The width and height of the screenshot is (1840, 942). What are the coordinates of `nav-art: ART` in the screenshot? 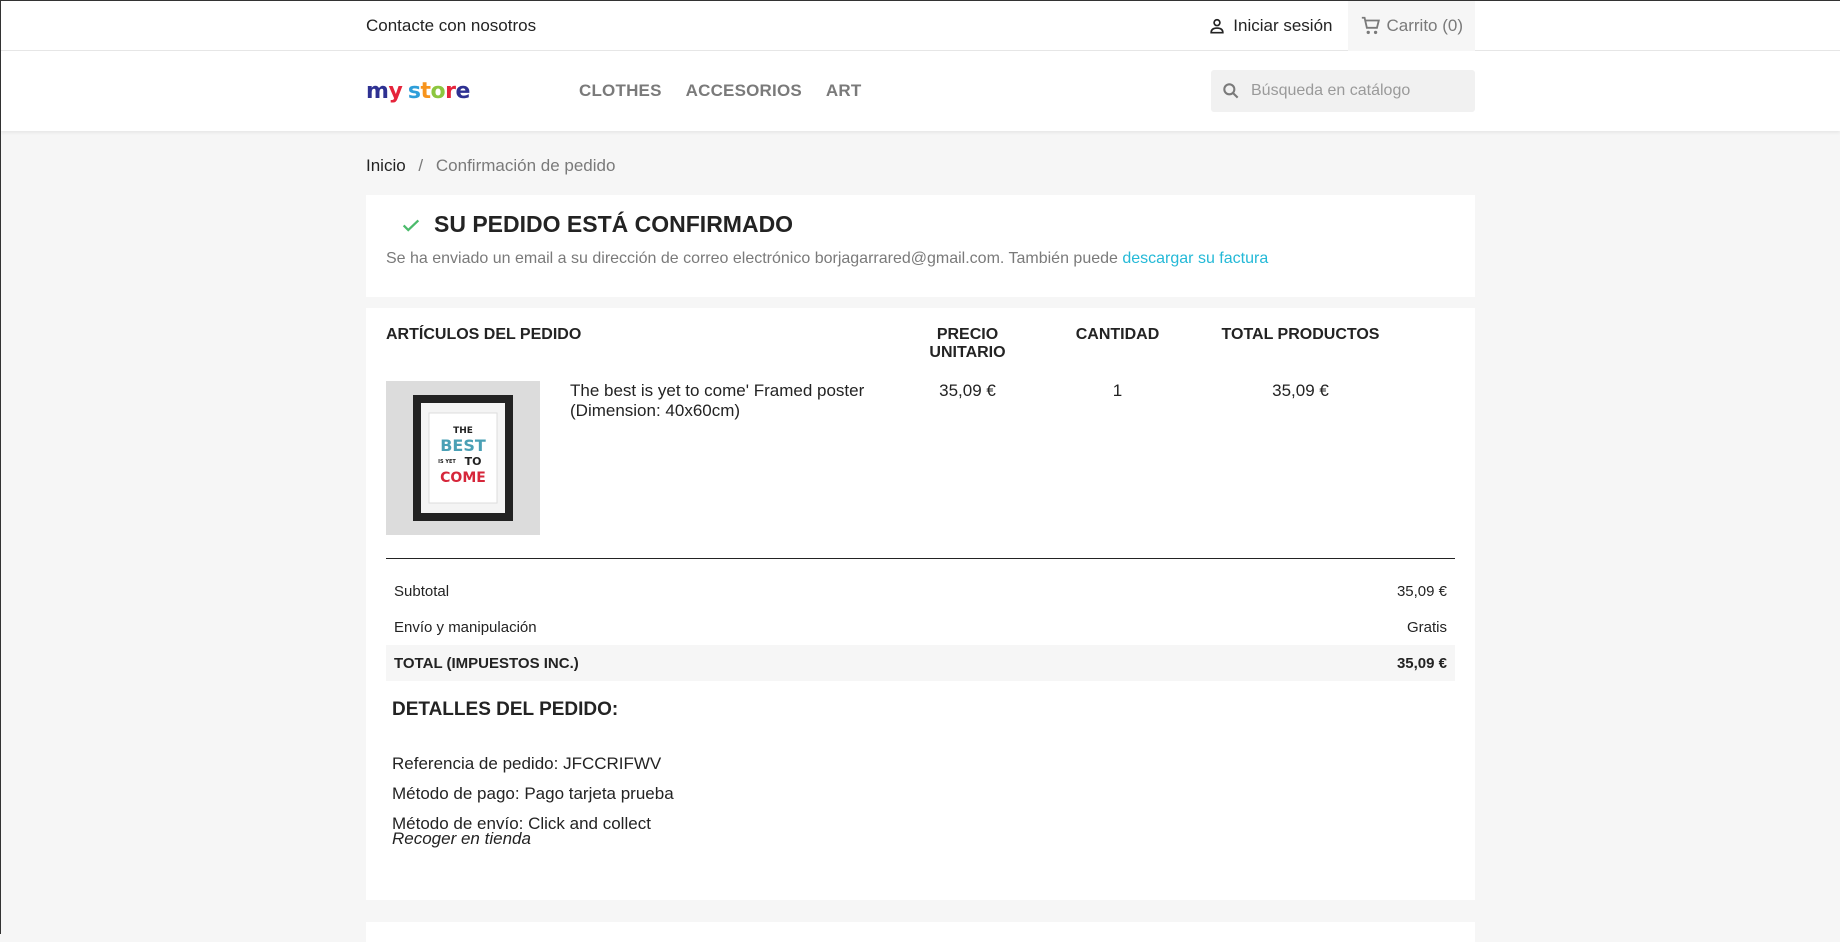 It's located at (844, 91).